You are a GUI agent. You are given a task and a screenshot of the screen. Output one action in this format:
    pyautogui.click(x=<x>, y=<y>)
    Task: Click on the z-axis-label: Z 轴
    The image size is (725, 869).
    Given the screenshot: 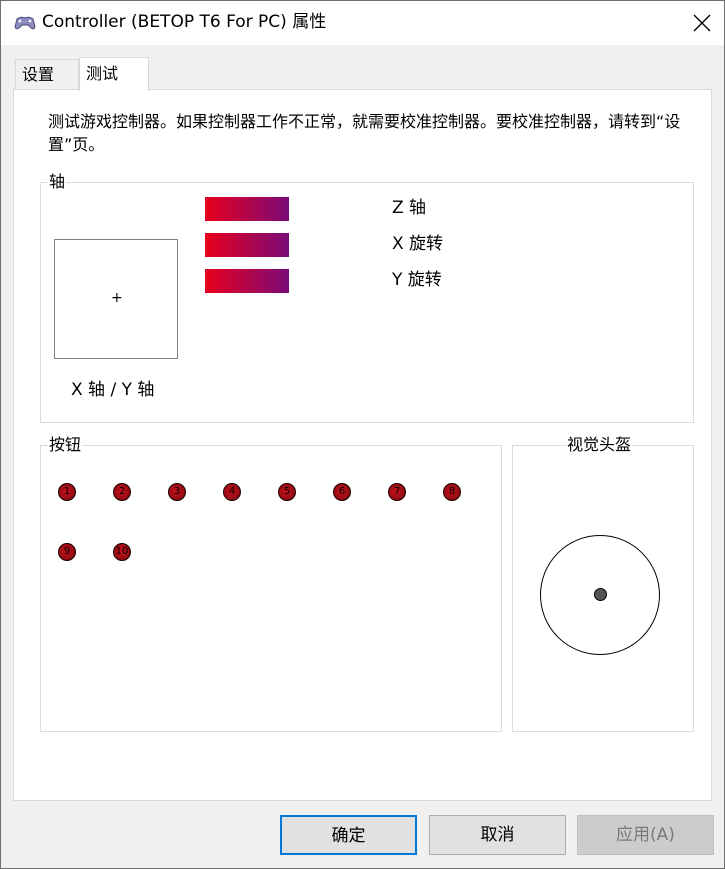 What is the action you would take?
    pyautogui.click(x=409, y=208)
    